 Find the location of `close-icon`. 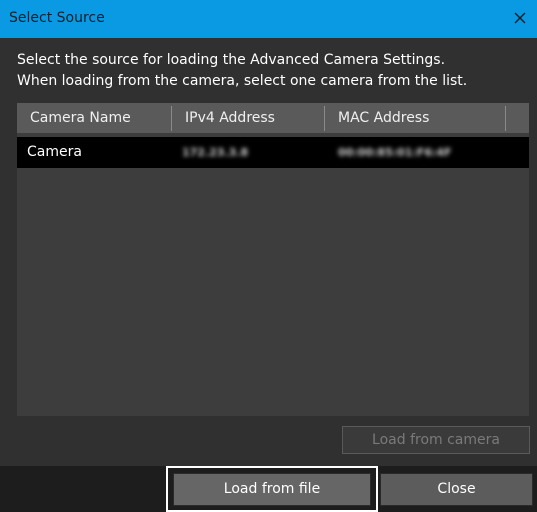

close-icon is located at coordinates (520, 18).